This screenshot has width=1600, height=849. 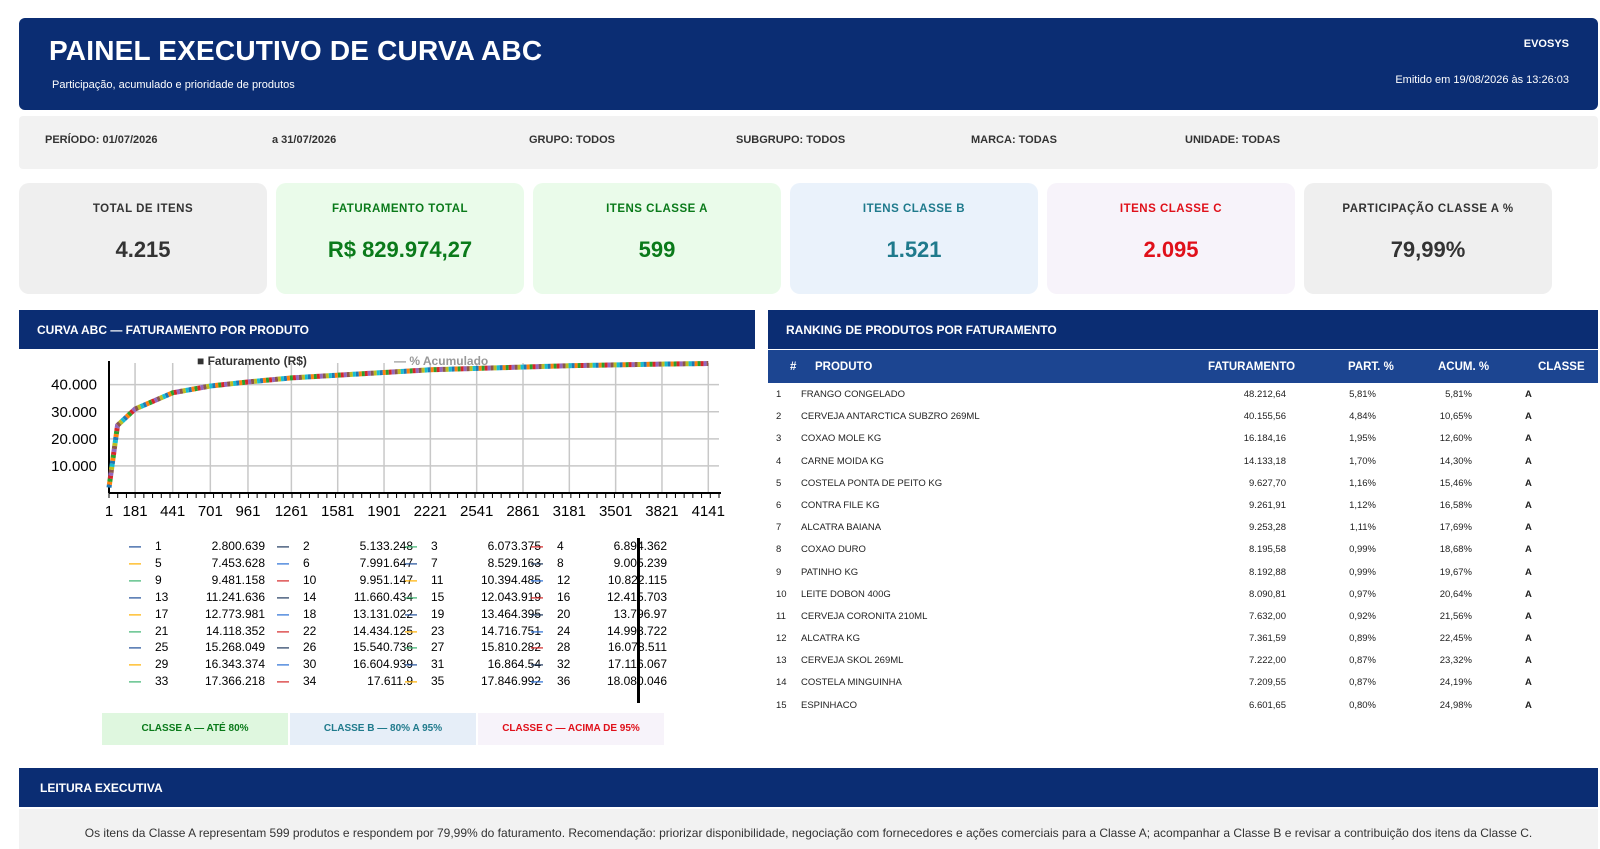 What do you see at coordinates (143, 249) in the screenshot?
I see `kpi-value: 4.215` at bounding box center [143, 249].